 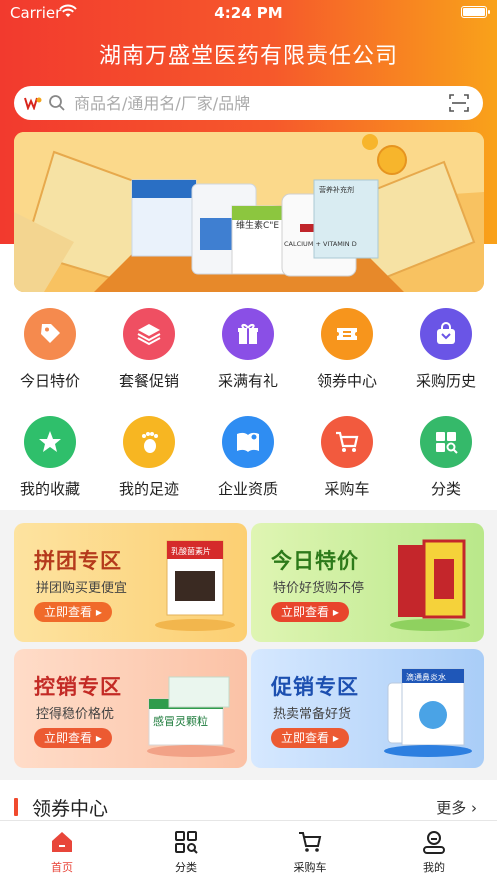 What do you see at coordinates (430, 585) in the screenshot?
I see `promo-product-image` at bounding box center [430, 585].